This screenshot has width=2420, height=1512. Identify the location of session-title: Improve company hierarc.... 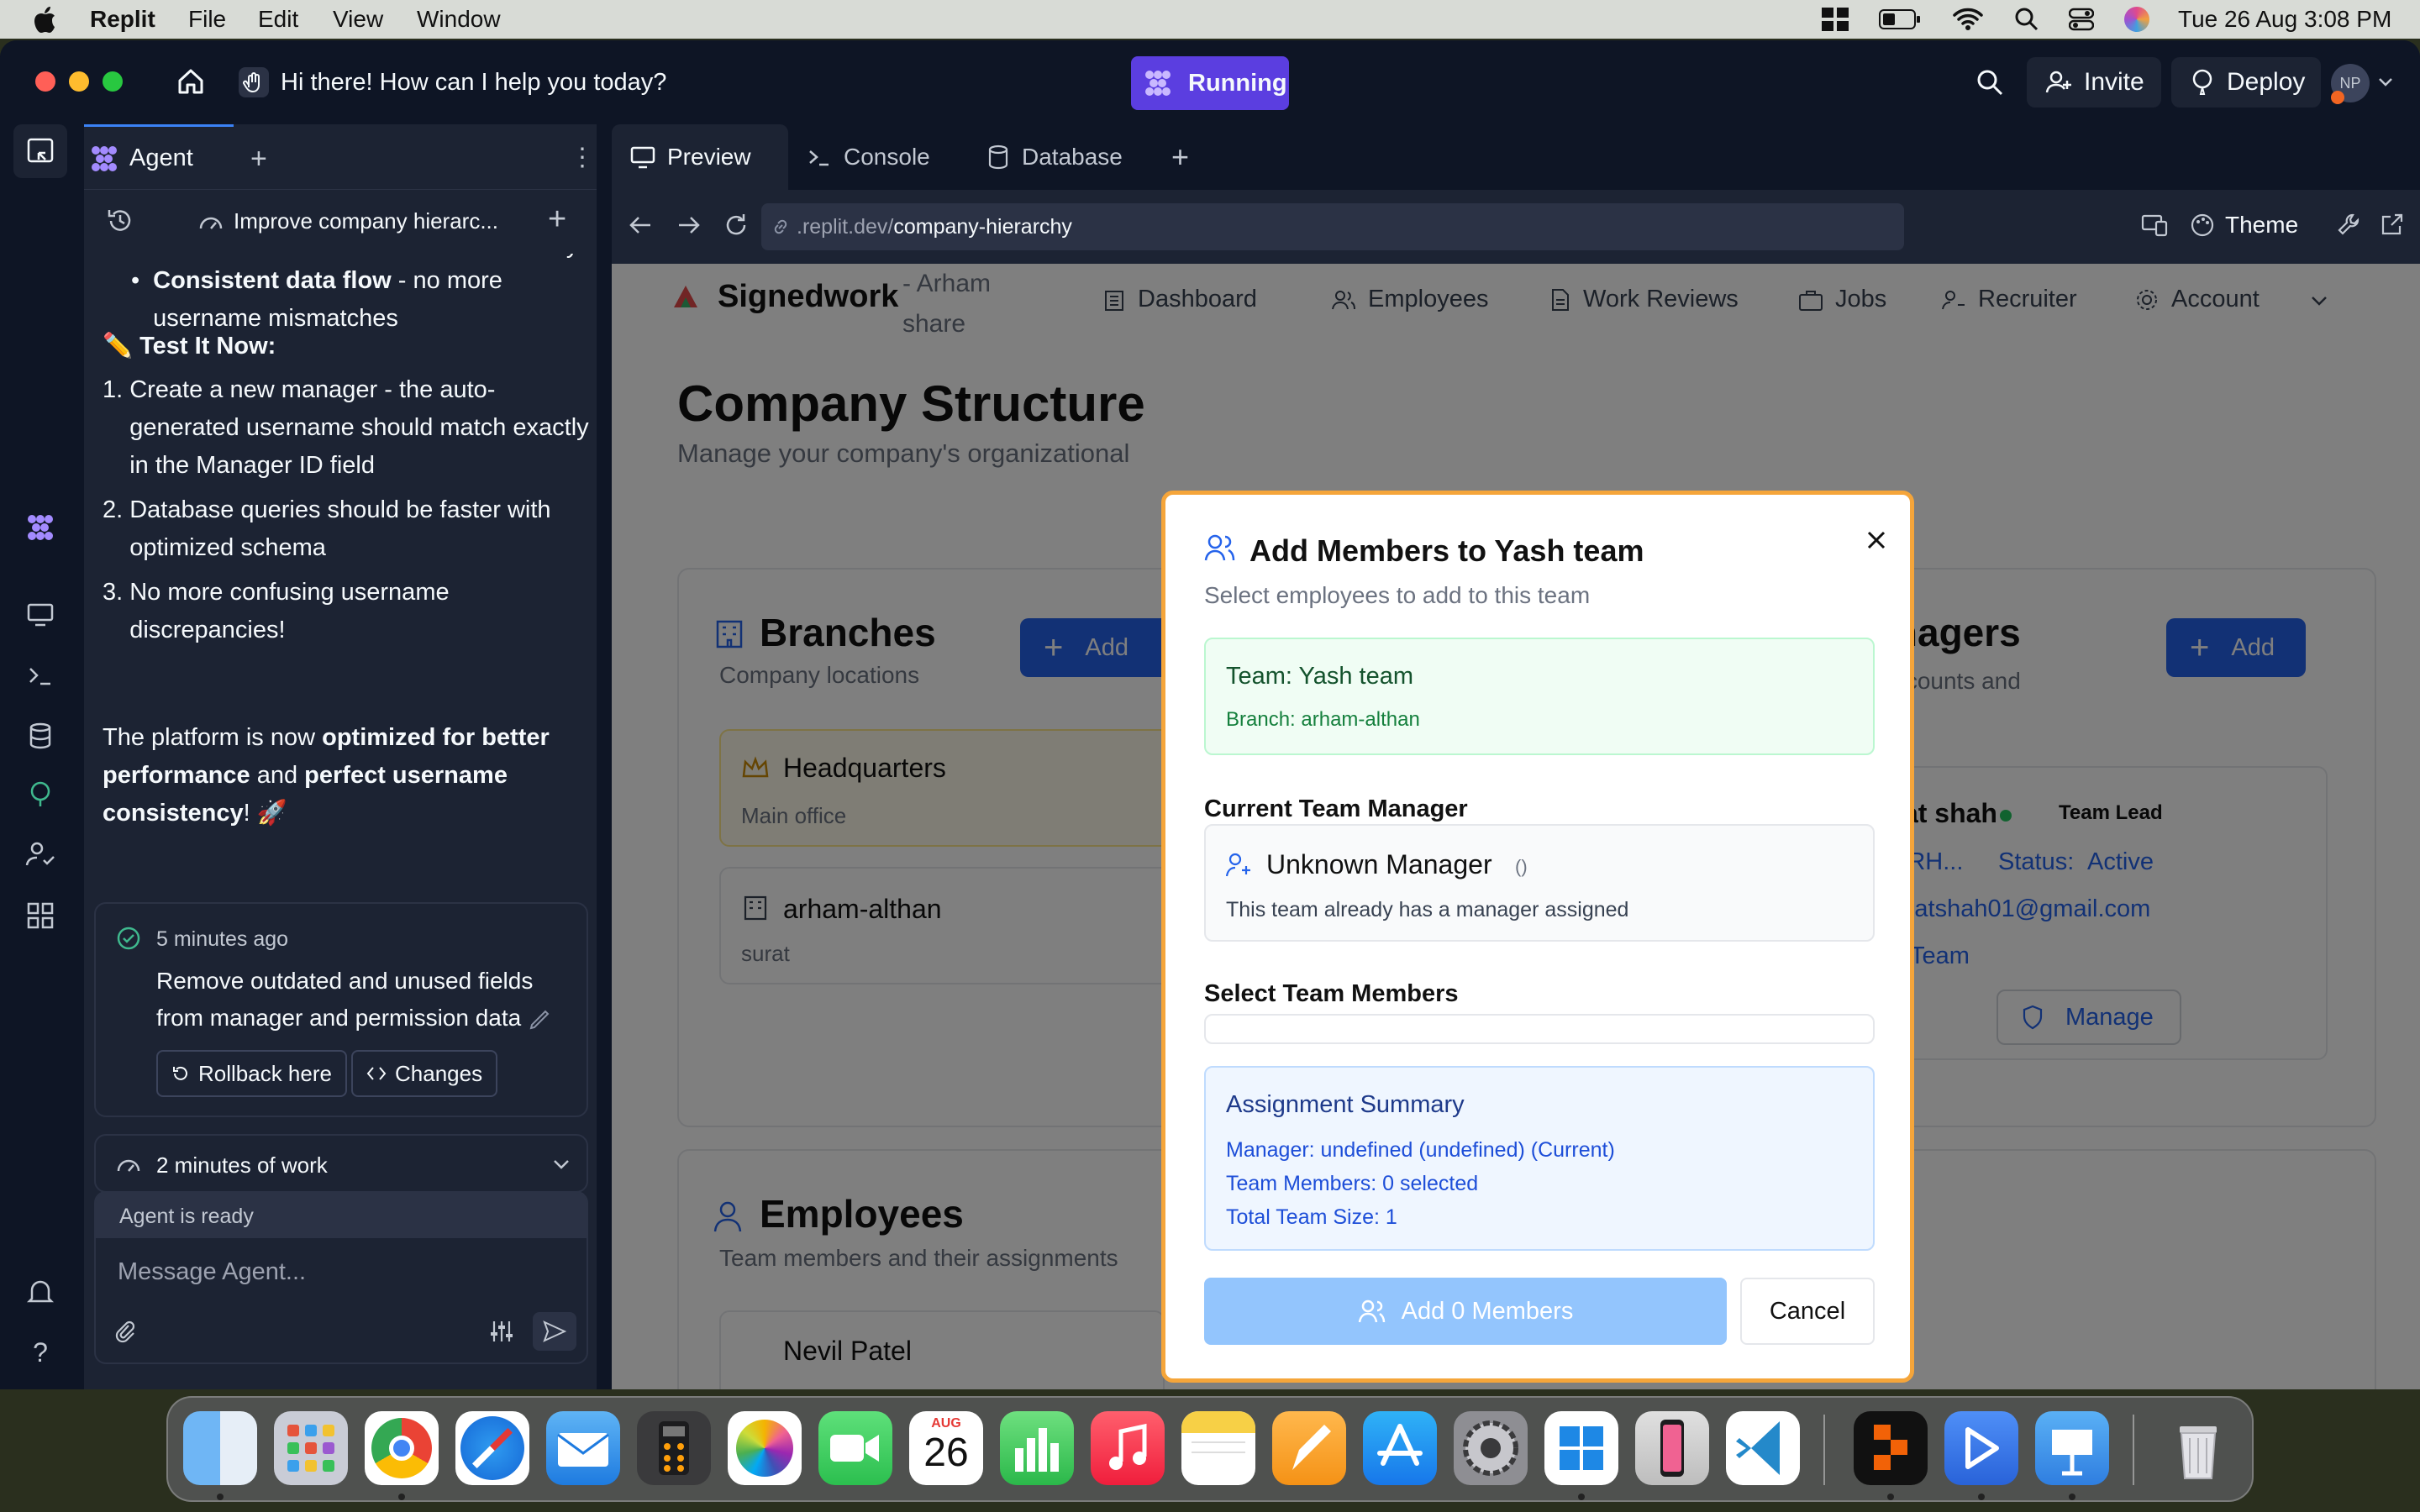
(348, 221).